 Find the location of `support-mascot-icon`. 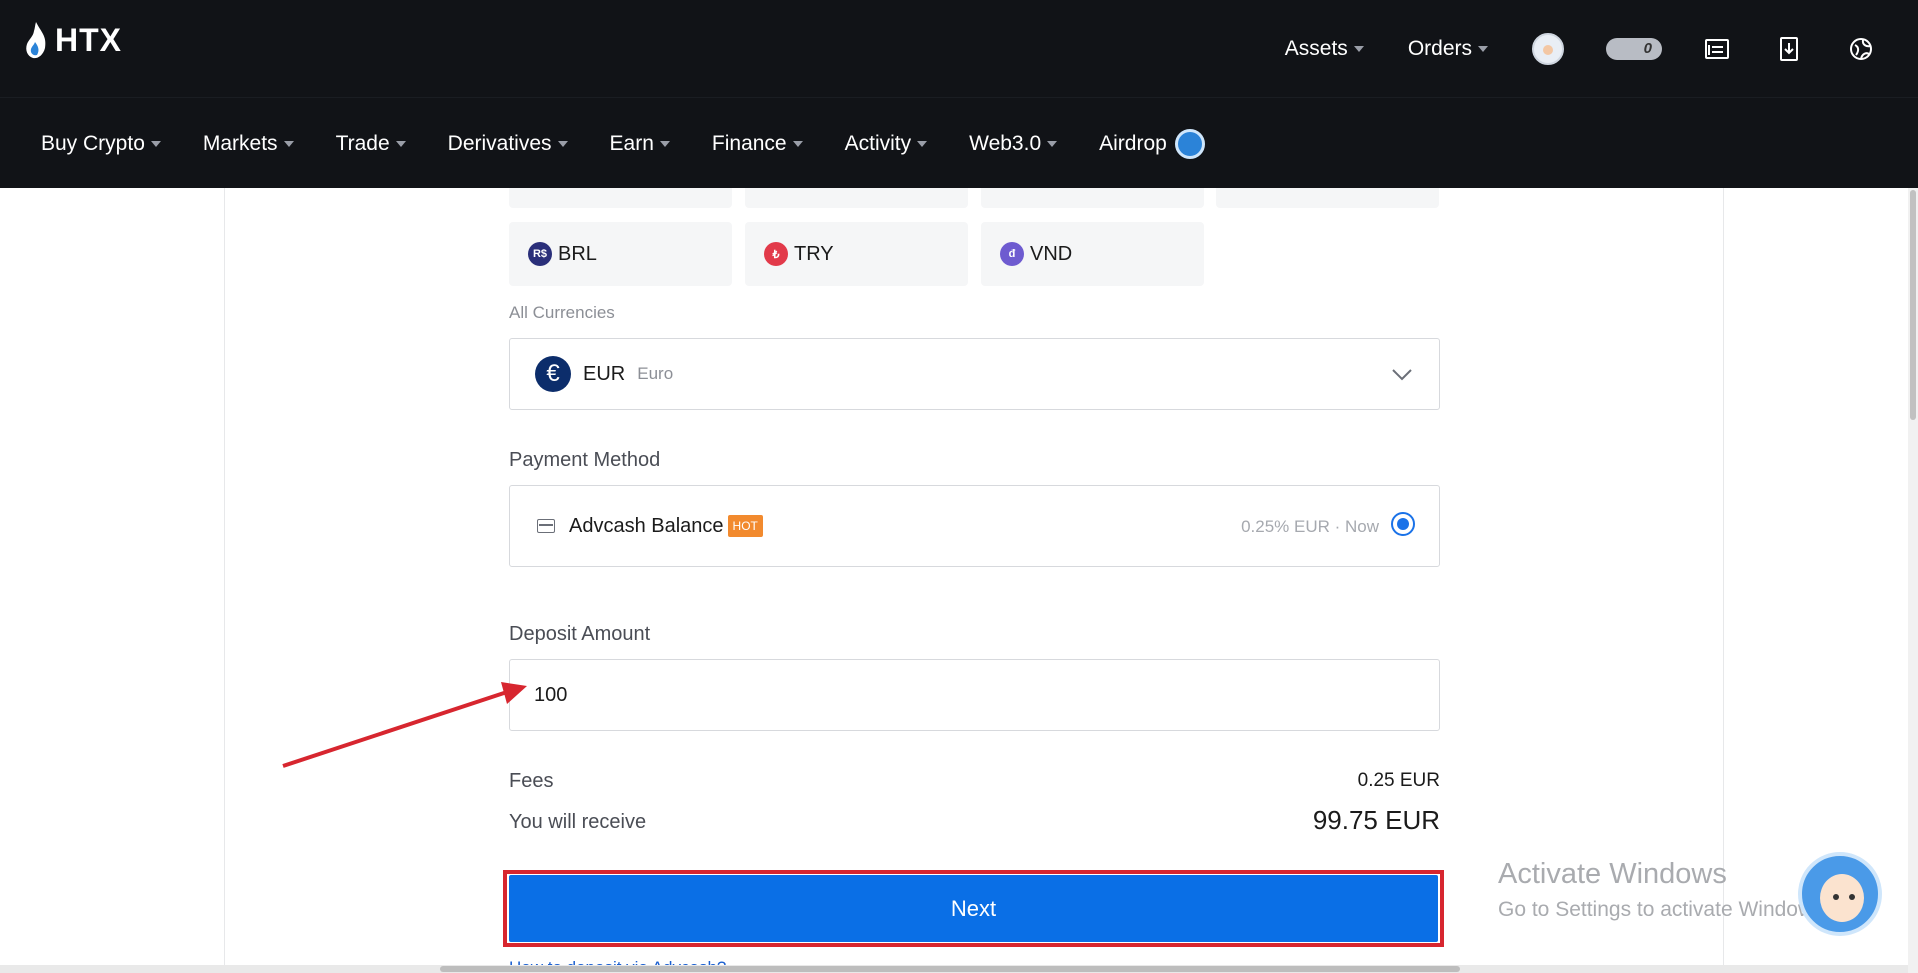

support-mascot-icon is located at coordinates (1842, 898).